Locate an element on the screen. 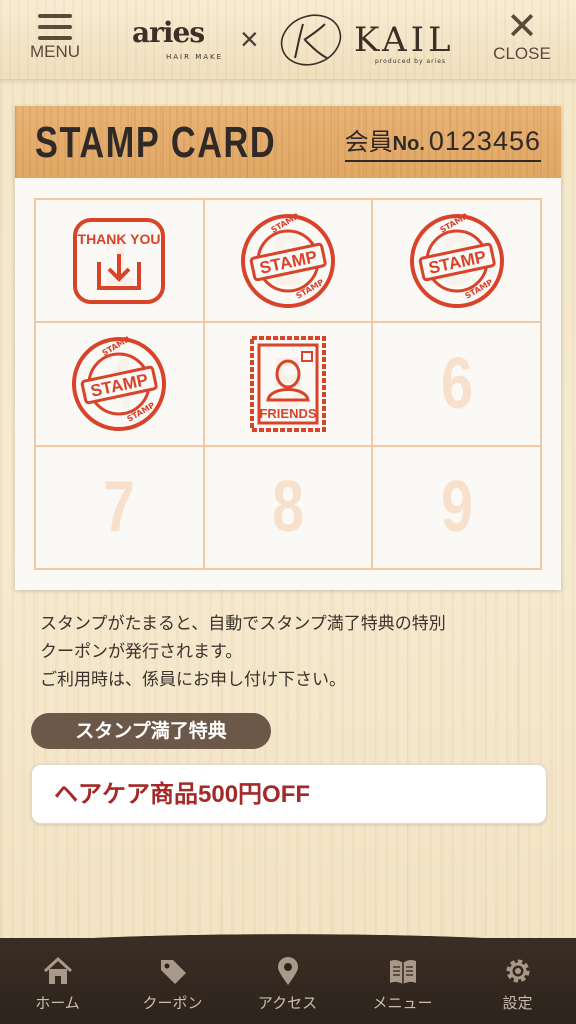 This screenshot has width=576, height=1024. close-button: ✕ CLOSE is located at coordinates (522, 38).